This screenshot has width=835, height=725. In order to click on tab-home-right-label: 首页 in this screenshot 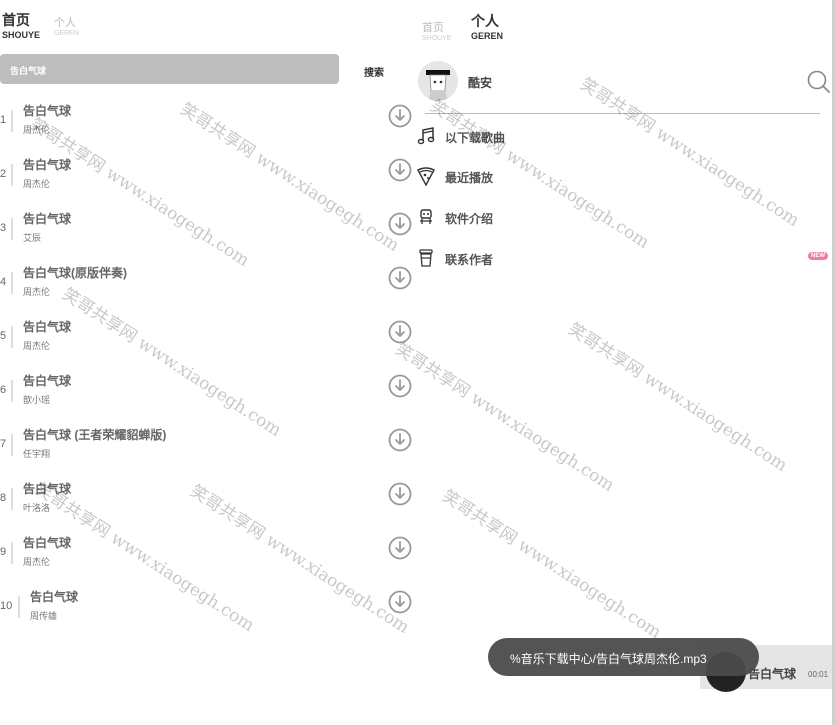, I will do `click(433, 28)`.